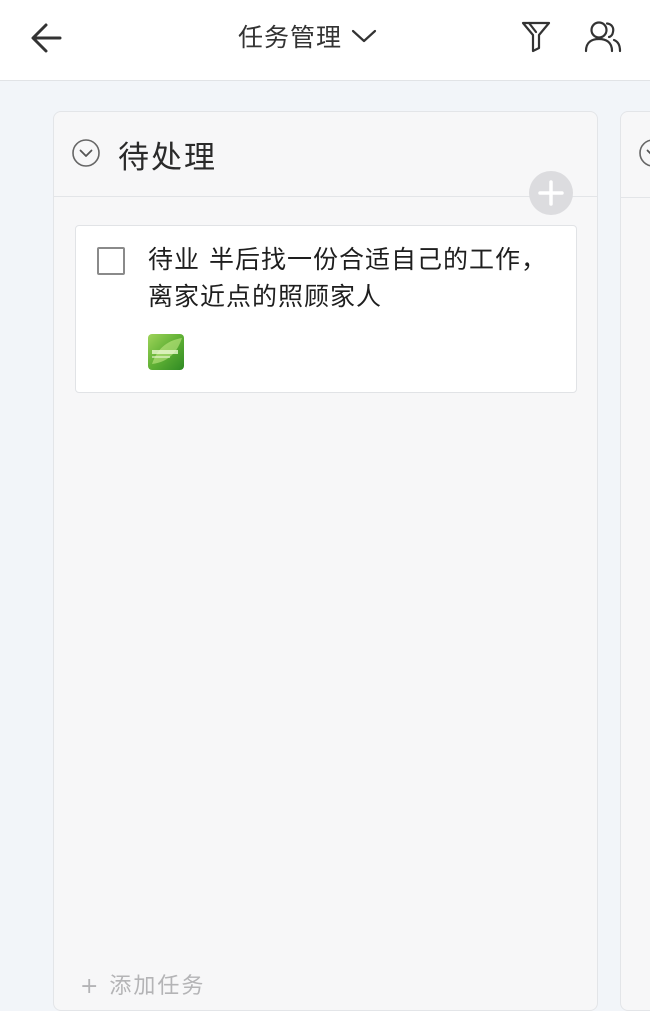 The height and width of the screenshot is (1011, 650). What do you see at coordinates (167, 158) in the screenshot?
I see `column-title: 待处理` at bounding box center [167, 158].